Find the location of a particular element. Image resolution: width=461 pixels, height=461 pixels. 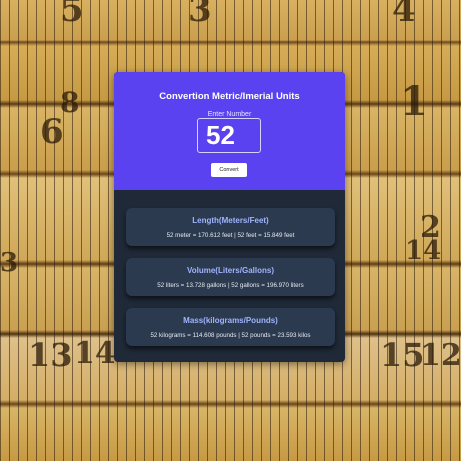

bg-number: 4 is located at coordinates (404, 15).